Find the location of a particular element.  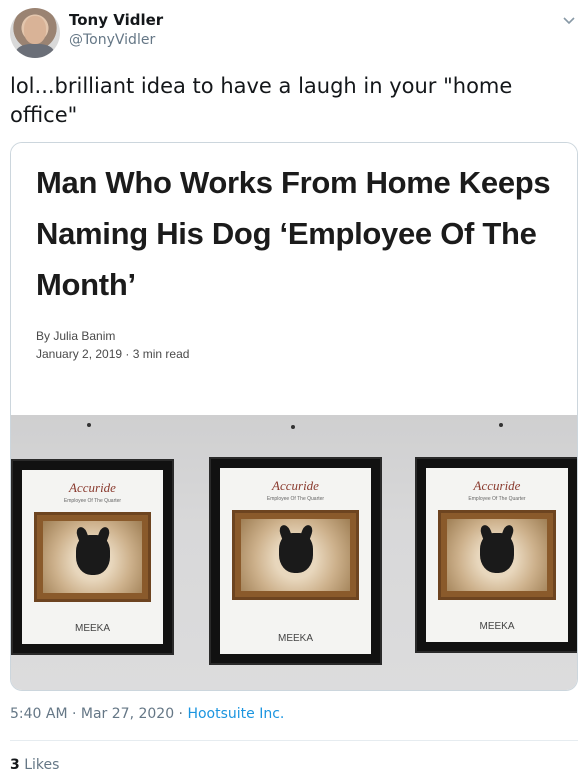

likes-number: 3 is located at coordinates (15, 765).